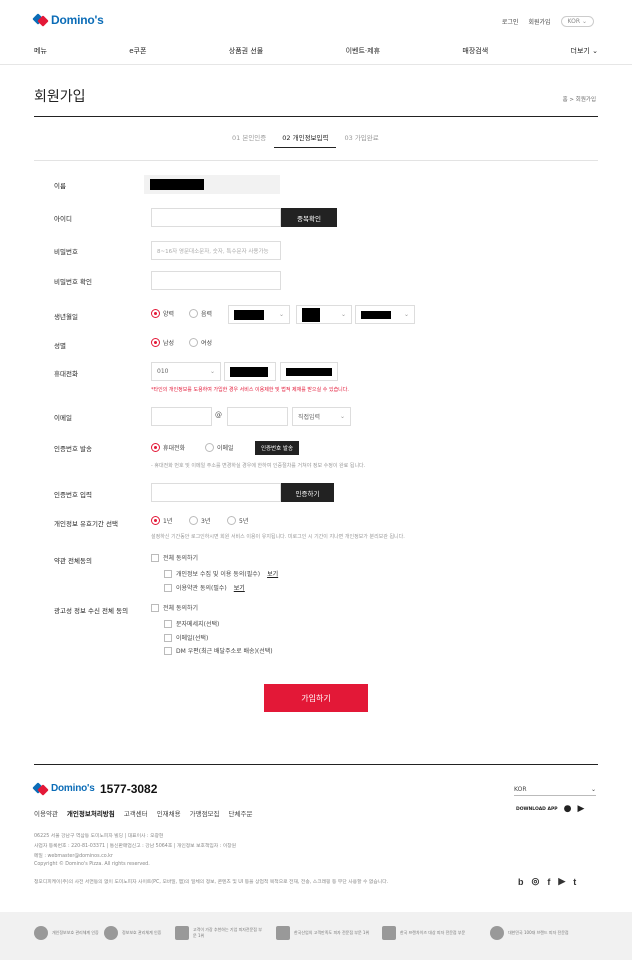  I want to click on twitter-icon: t, so click(574, 882).